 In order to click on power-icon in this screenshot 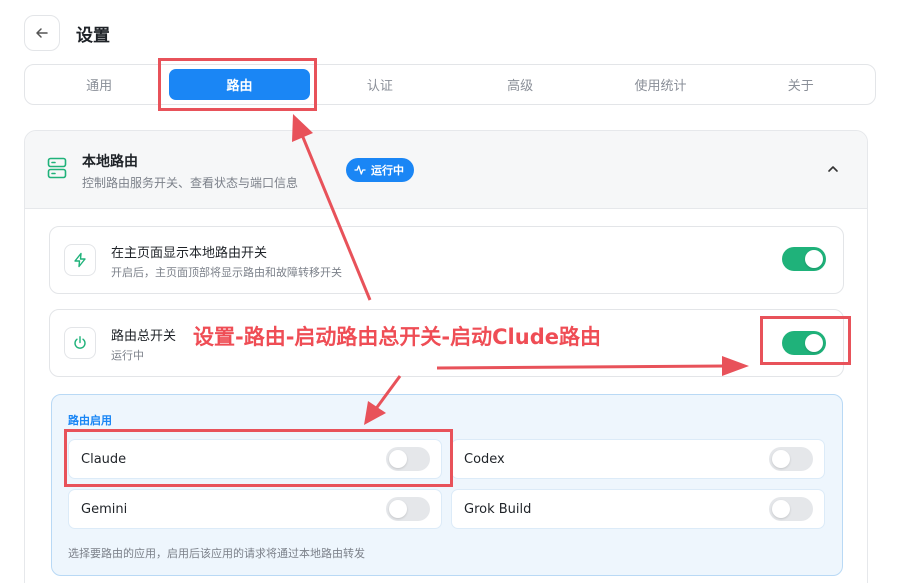, I will do `click(80, 342)`.